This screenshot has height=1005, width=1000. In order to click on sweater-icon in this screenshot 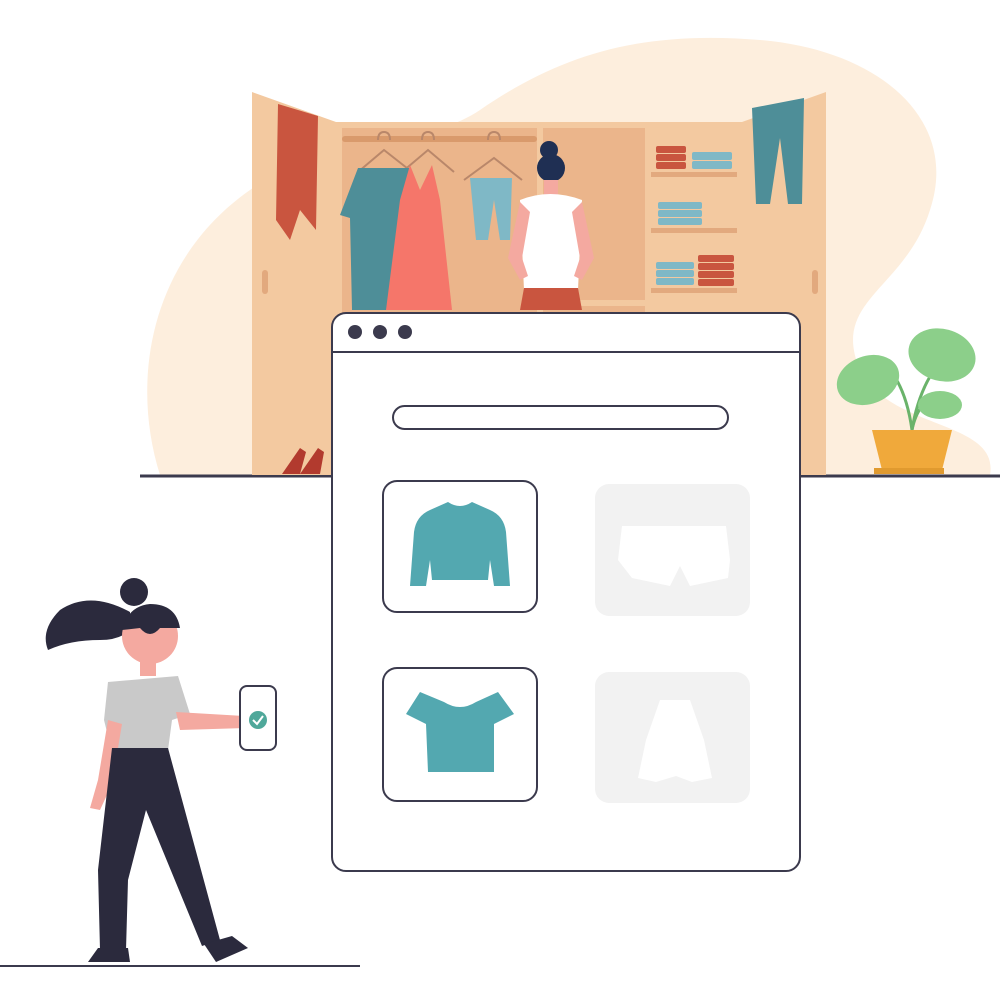, I will do `click(460, 544)`.